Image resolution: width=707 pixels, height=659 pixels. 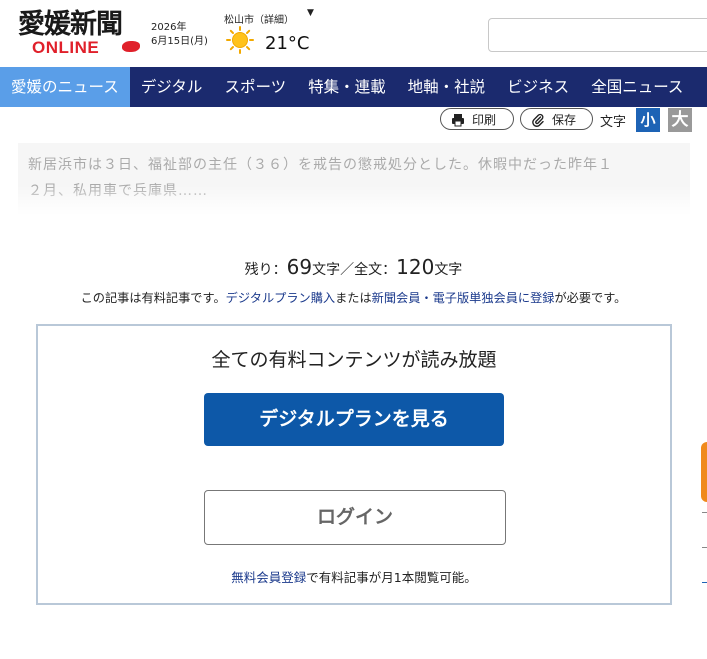 I want to click on save-button: 保存, so click(x=556, y=119).